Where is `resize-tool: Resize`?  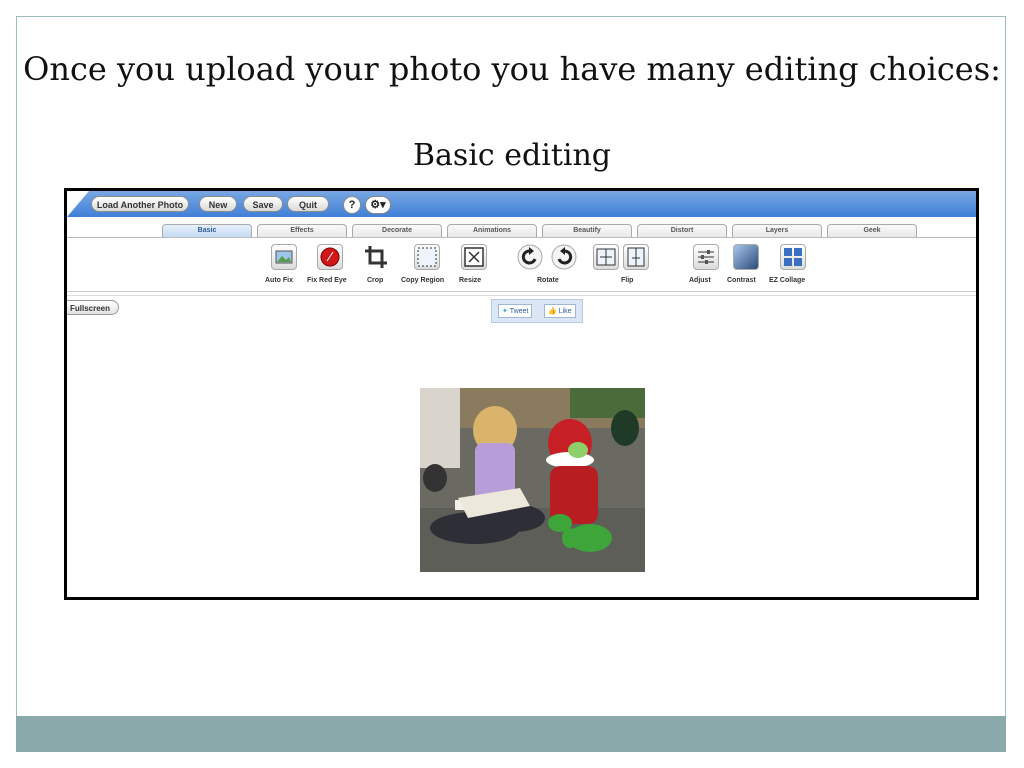
resize-tool: Resize is located at coordinates (474, 267).